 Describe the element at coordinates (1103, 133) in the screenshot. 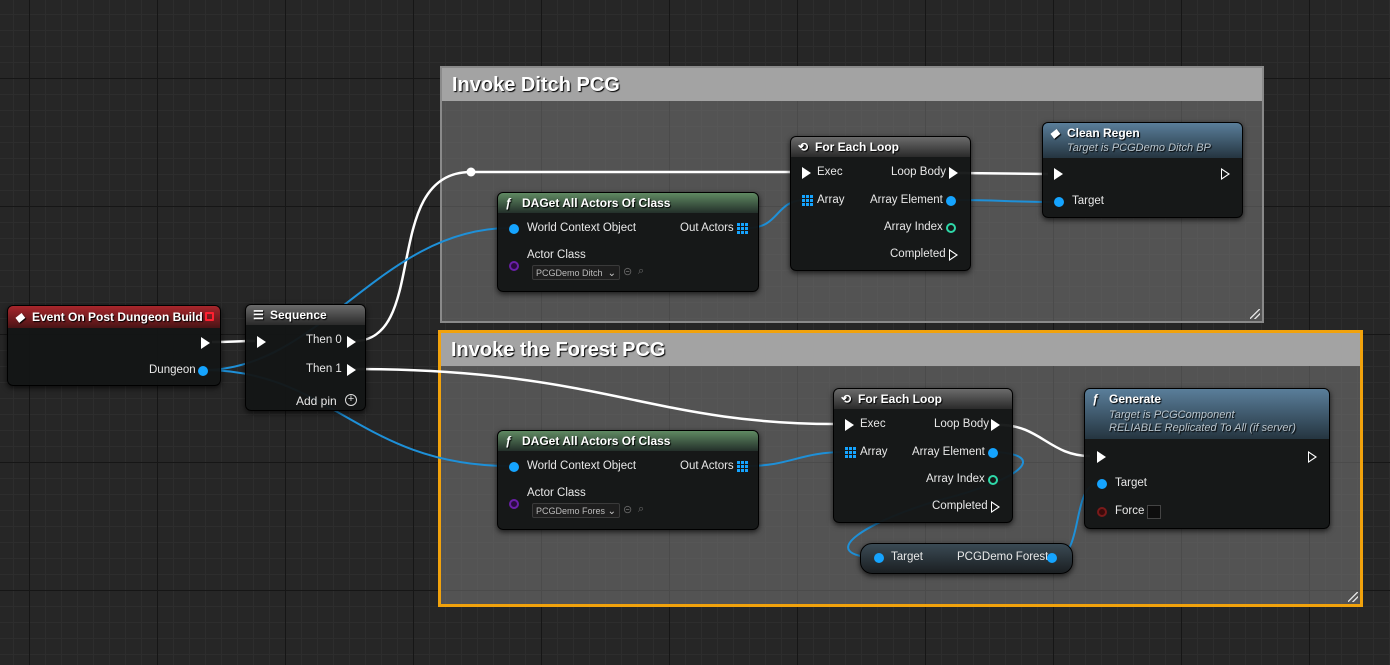

I see `node-title: Clean Regen` at that location.